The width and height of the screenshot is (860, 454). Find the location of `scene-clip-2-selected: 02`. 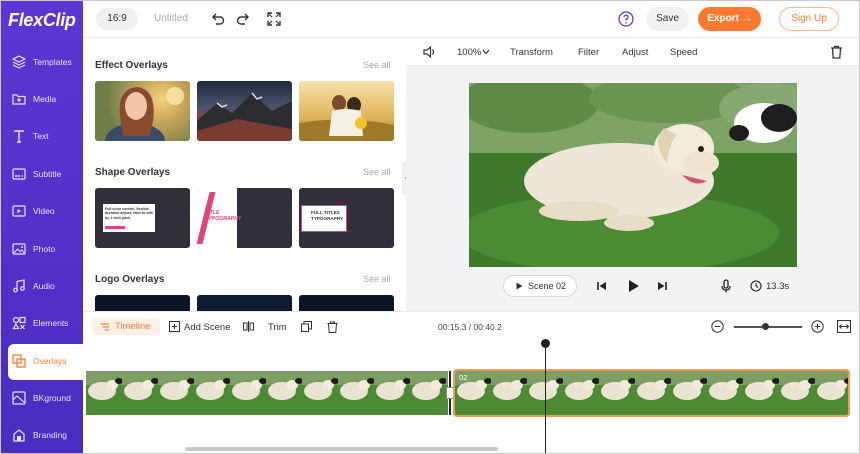

scene-clip-2-selected: 02 is located at coordinates (651, 393).